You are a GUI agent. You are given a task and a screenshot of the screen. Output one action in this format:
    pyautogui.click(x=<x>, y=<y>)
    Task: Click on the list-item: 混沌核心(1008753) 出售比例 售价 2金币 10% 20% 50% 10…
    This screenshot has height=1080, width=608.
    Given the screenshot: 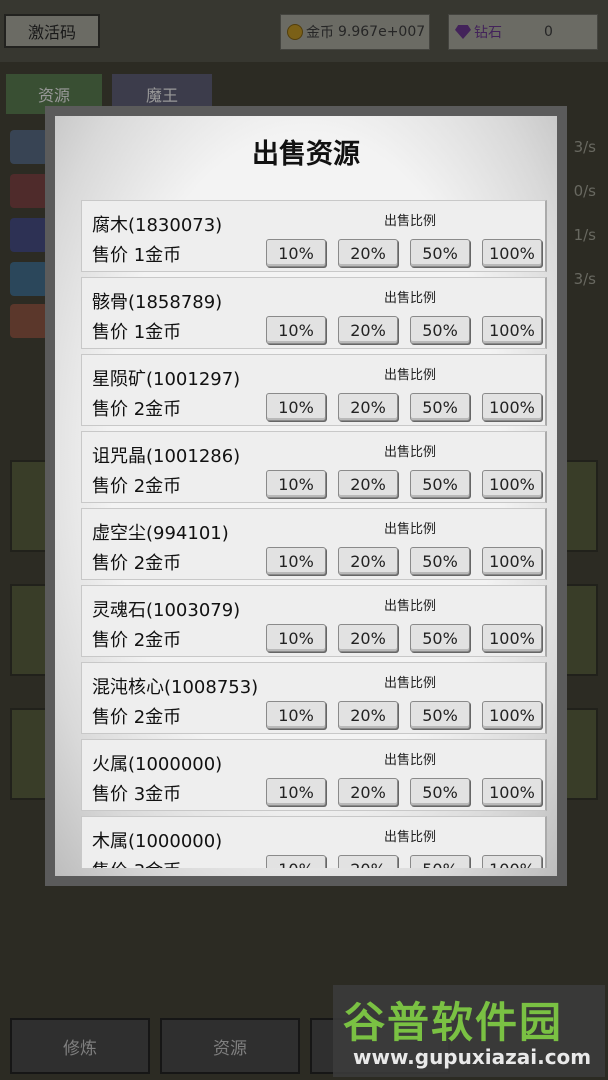 What is the action you would take?
    pyautogui.click(x=314, y=698)
    